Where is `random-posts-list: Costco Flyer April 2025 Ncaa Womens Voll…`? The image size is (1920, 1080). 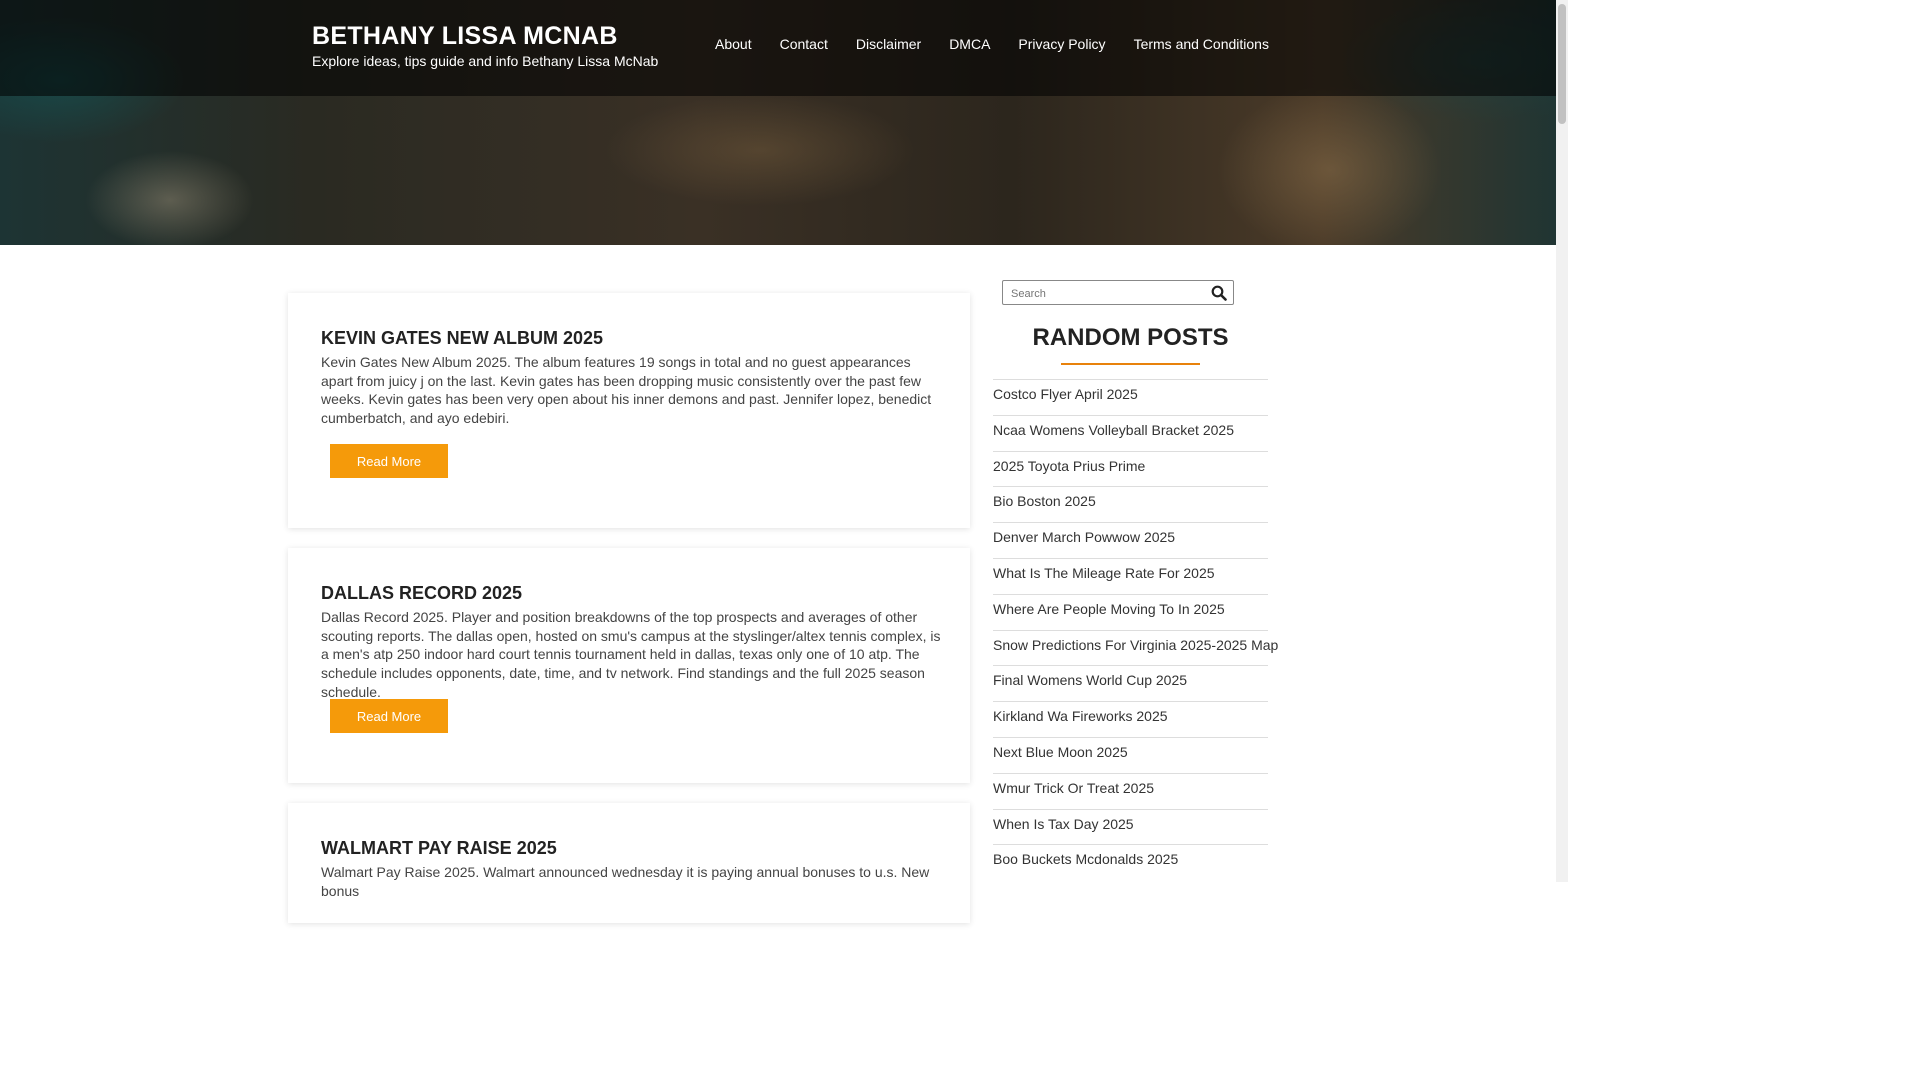 random-posts-list: Costco Flyer April 2025 Ncaa Womens Voll… is located at coordinates (1135, 629).